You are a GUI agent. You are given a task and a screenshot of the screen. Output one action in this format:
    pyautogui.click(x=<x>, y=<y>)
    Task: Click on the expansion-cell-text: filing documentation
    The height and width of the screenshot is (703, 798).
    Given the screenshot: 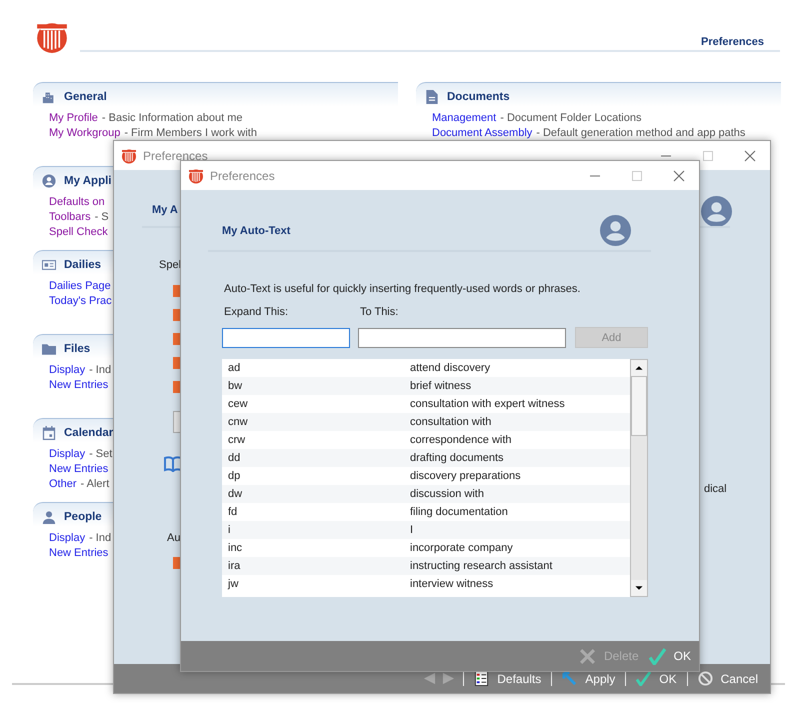 What is the action you would take?
    pyautogui.click(x=459, y=512)
    